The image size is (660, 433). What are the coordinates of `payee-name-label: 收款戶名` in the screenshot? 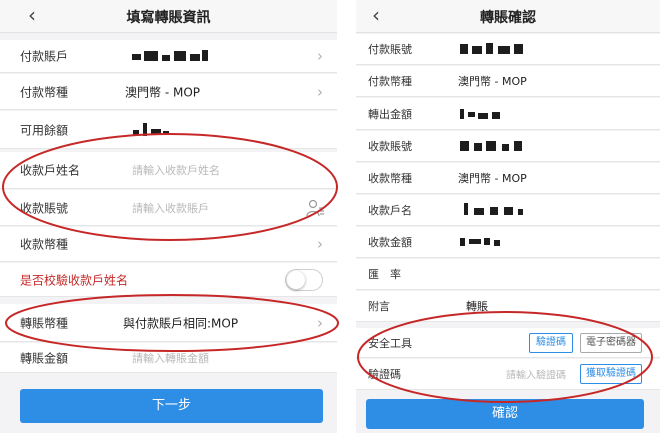 It's located at (390, 210).